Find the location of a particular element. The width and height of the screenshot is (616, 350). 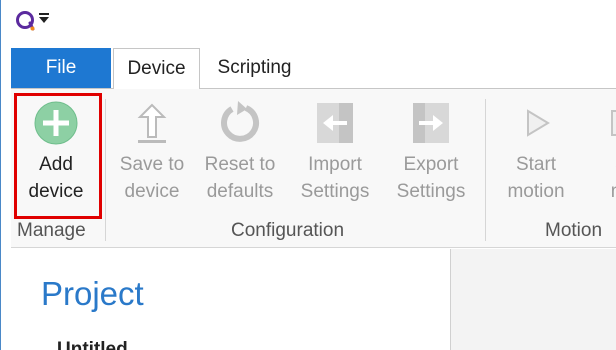

upload-arrow-icon is located at coordinates (152, 123).